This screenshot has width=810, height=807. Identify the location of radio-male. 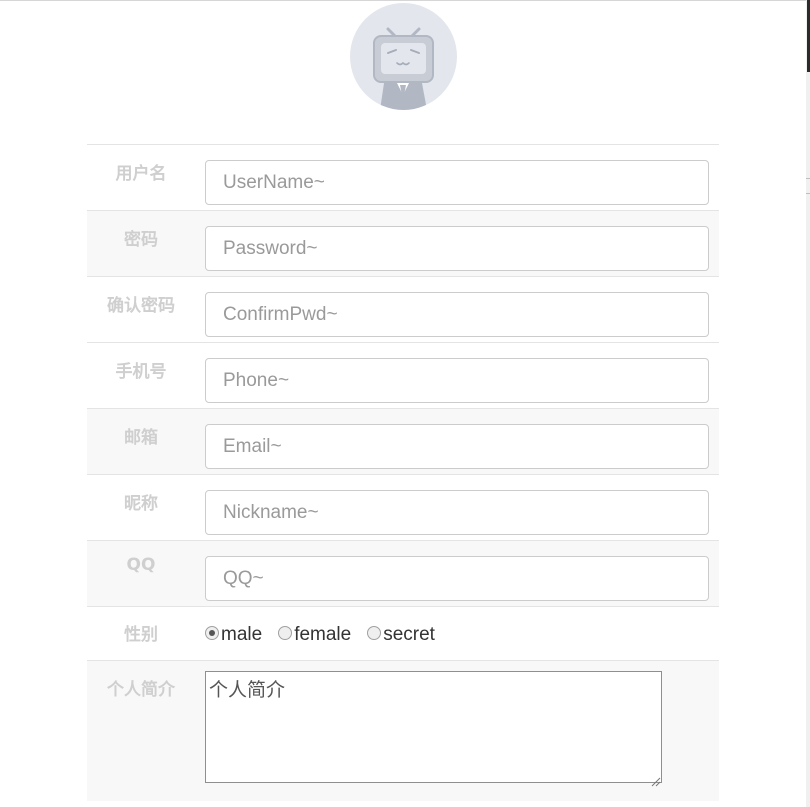
(212, 632).